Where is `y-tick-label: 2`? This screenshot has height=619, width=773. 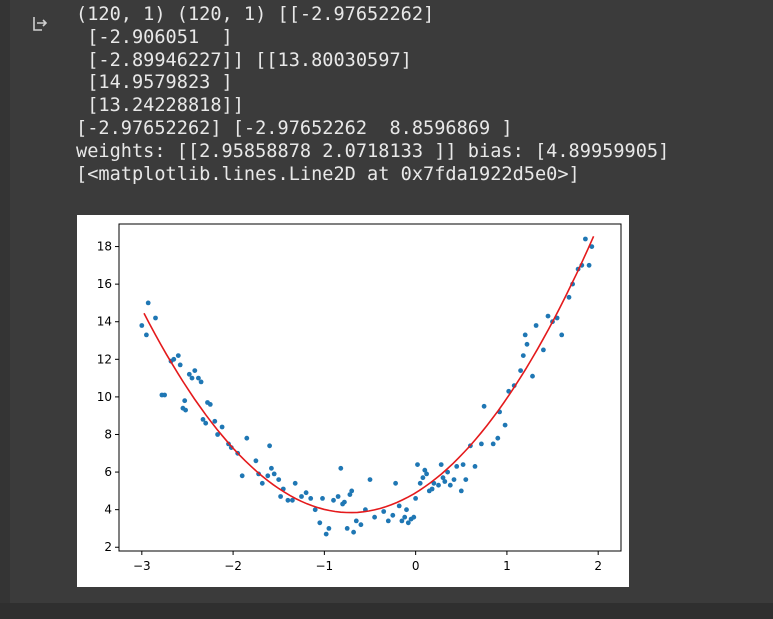 y-tick-label: 2 is located at coordinates (108, 547).